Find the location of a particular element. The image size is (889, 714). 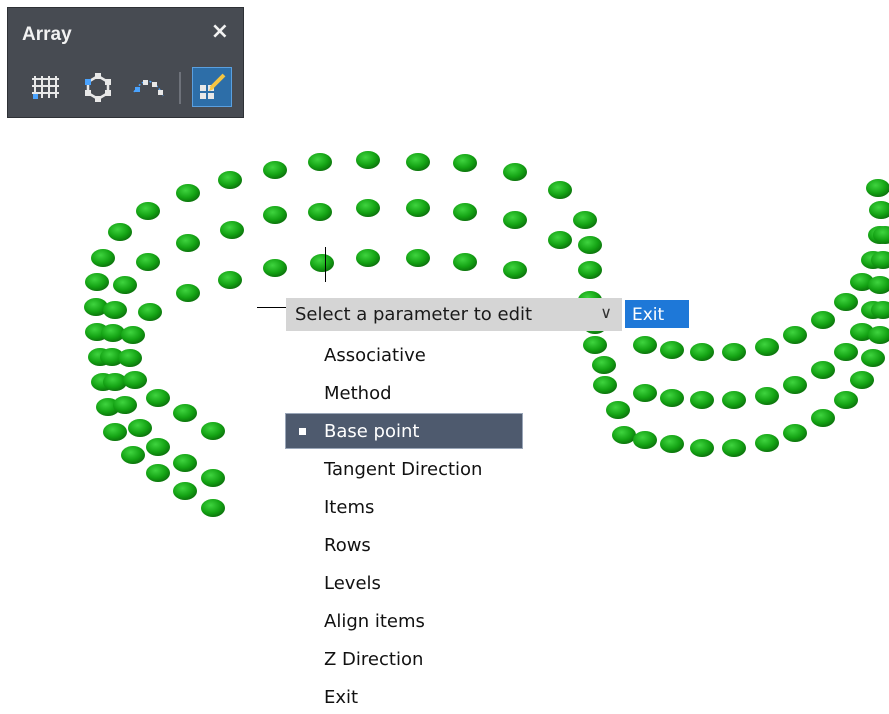

menu-item-levels: Levels is located at coordinates (404, 583).